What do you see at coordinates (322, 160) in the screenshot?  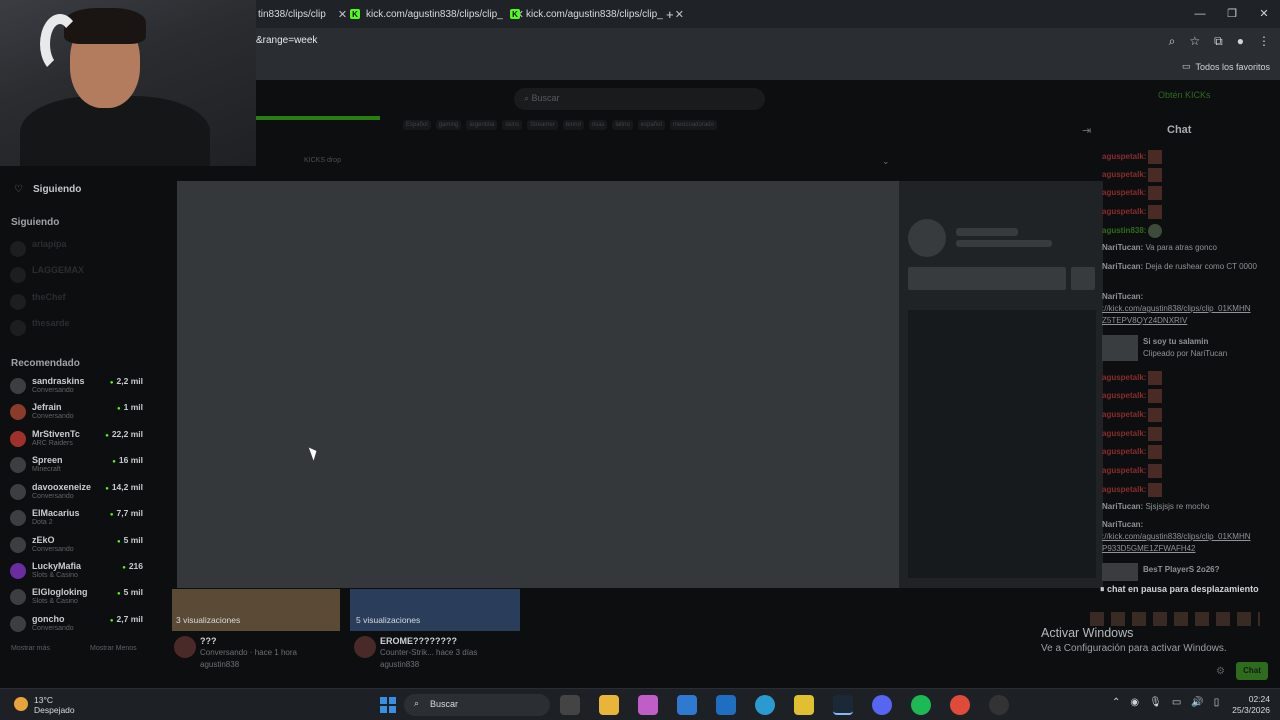 I see `kicks-drop-label: KICKS drop` at bounding box center [322, 160].